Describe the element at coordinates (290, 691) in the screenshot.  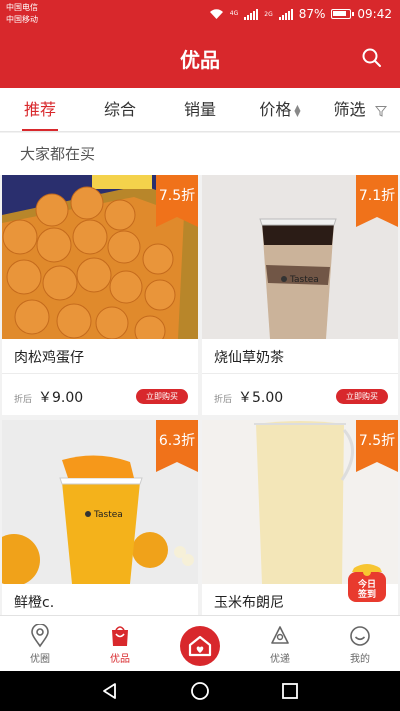
I see `recents-icon` at that location.